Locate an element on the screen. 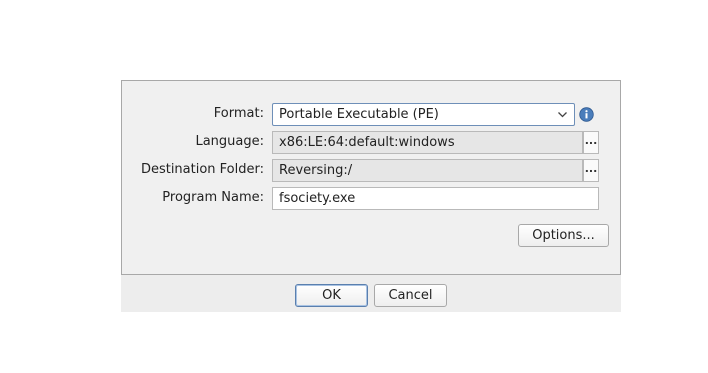 The image size is (708, 373). ok-button: OK is located at coordinates (331, 295).